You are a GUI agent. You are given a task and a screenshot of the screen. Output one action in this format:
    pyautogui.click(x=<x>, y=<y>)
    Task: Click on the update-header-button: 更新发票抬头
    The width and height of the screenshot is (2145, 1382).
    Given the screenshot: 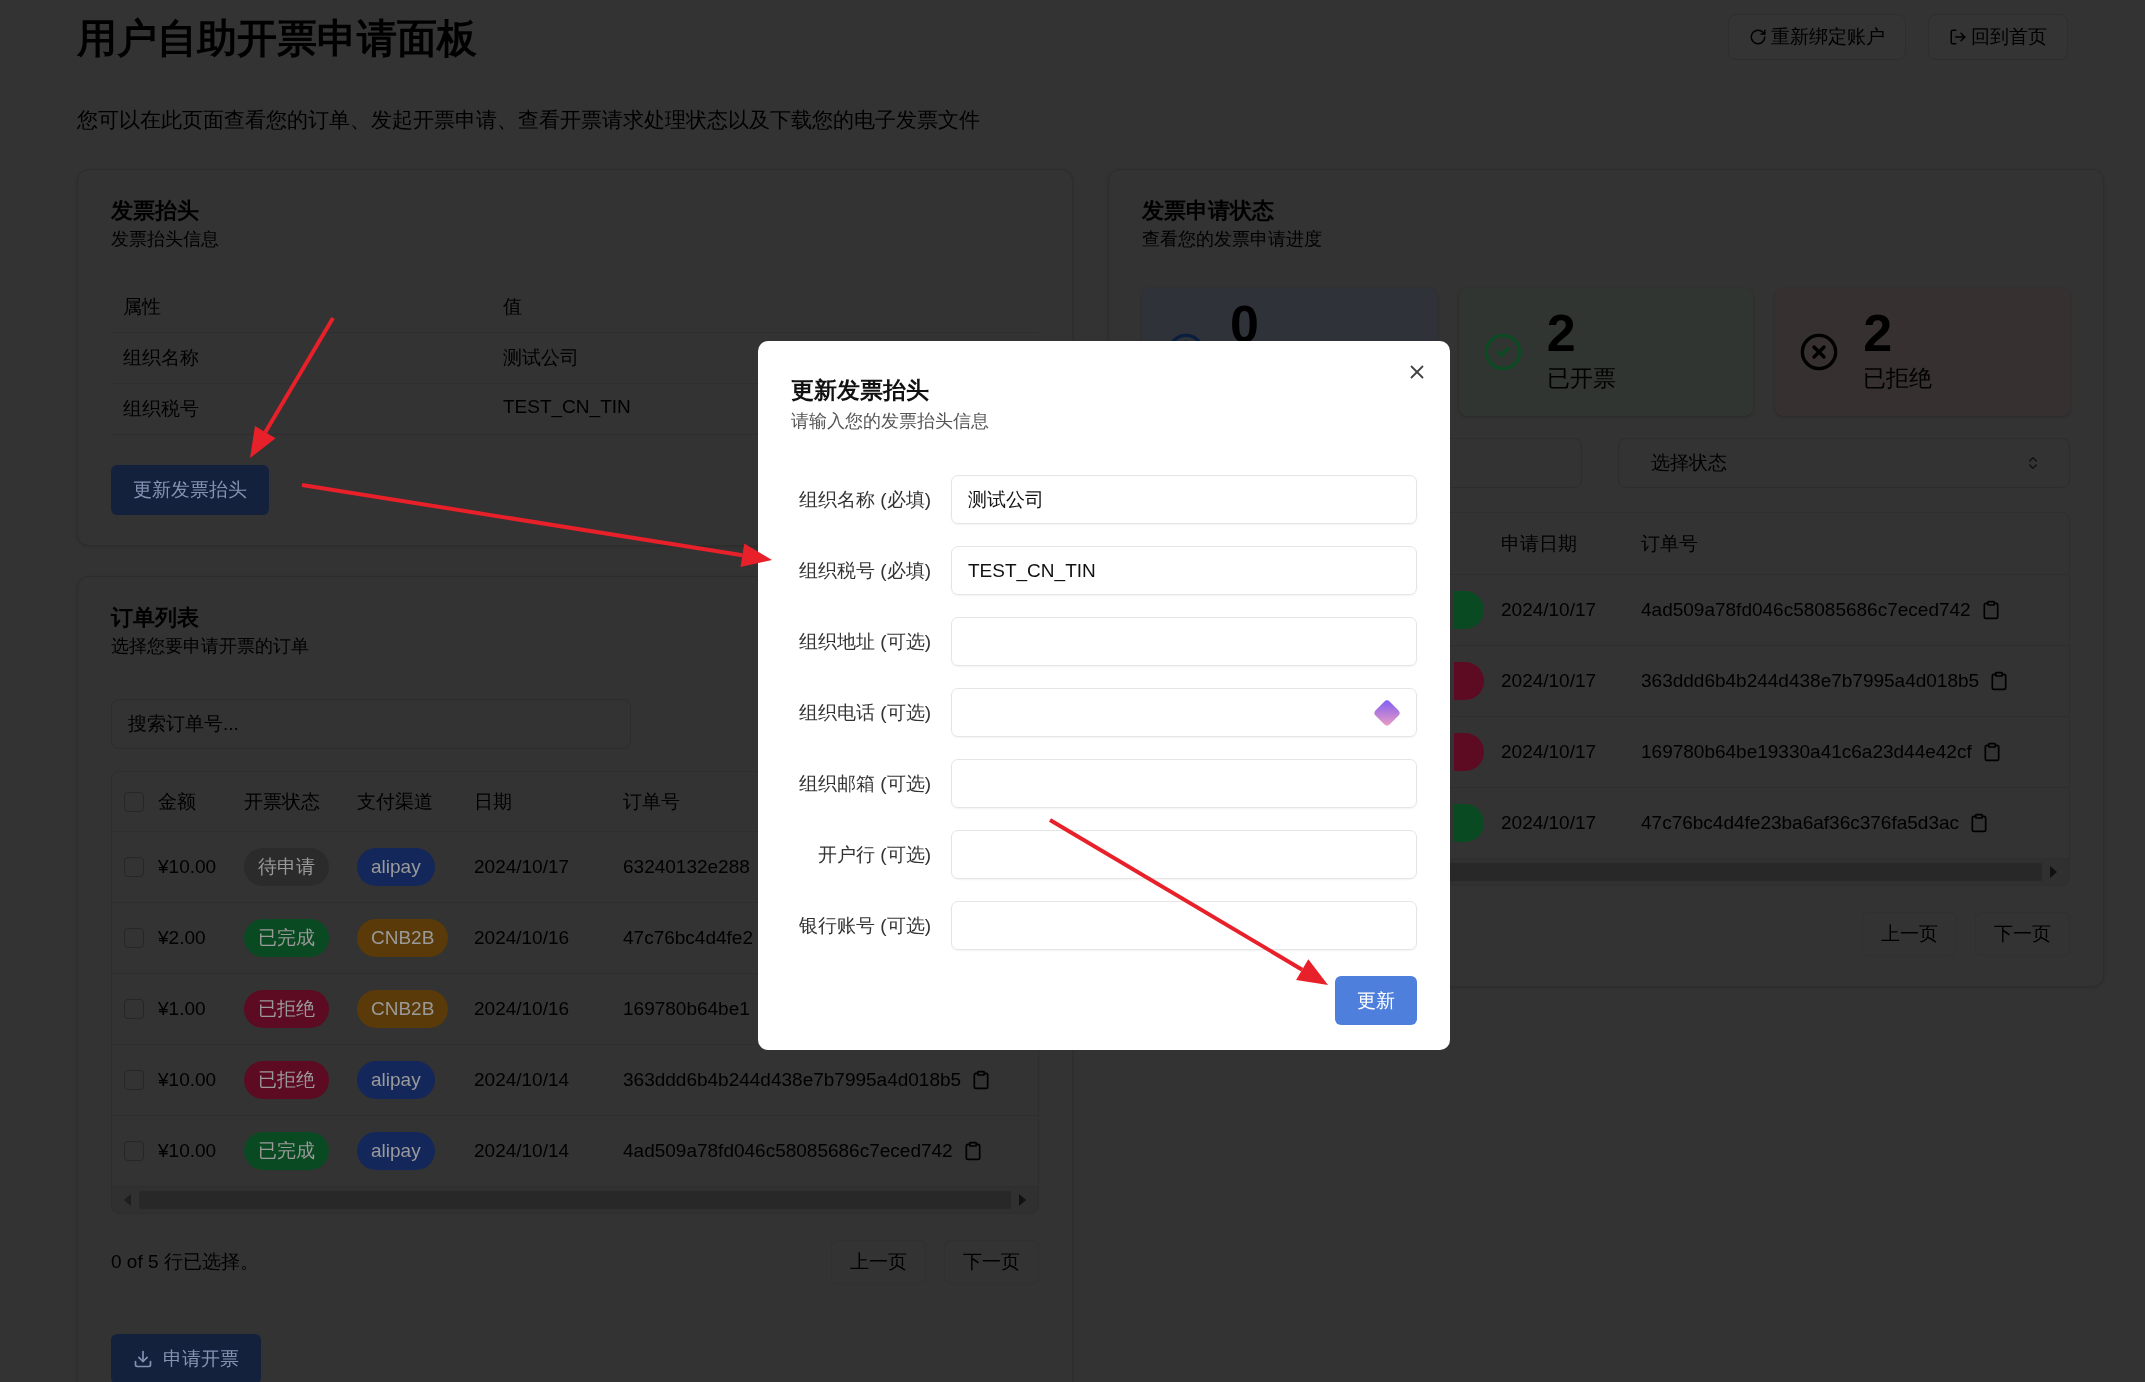 What is the action you would take?
    pyautogui.click(x=190, y=490)
    